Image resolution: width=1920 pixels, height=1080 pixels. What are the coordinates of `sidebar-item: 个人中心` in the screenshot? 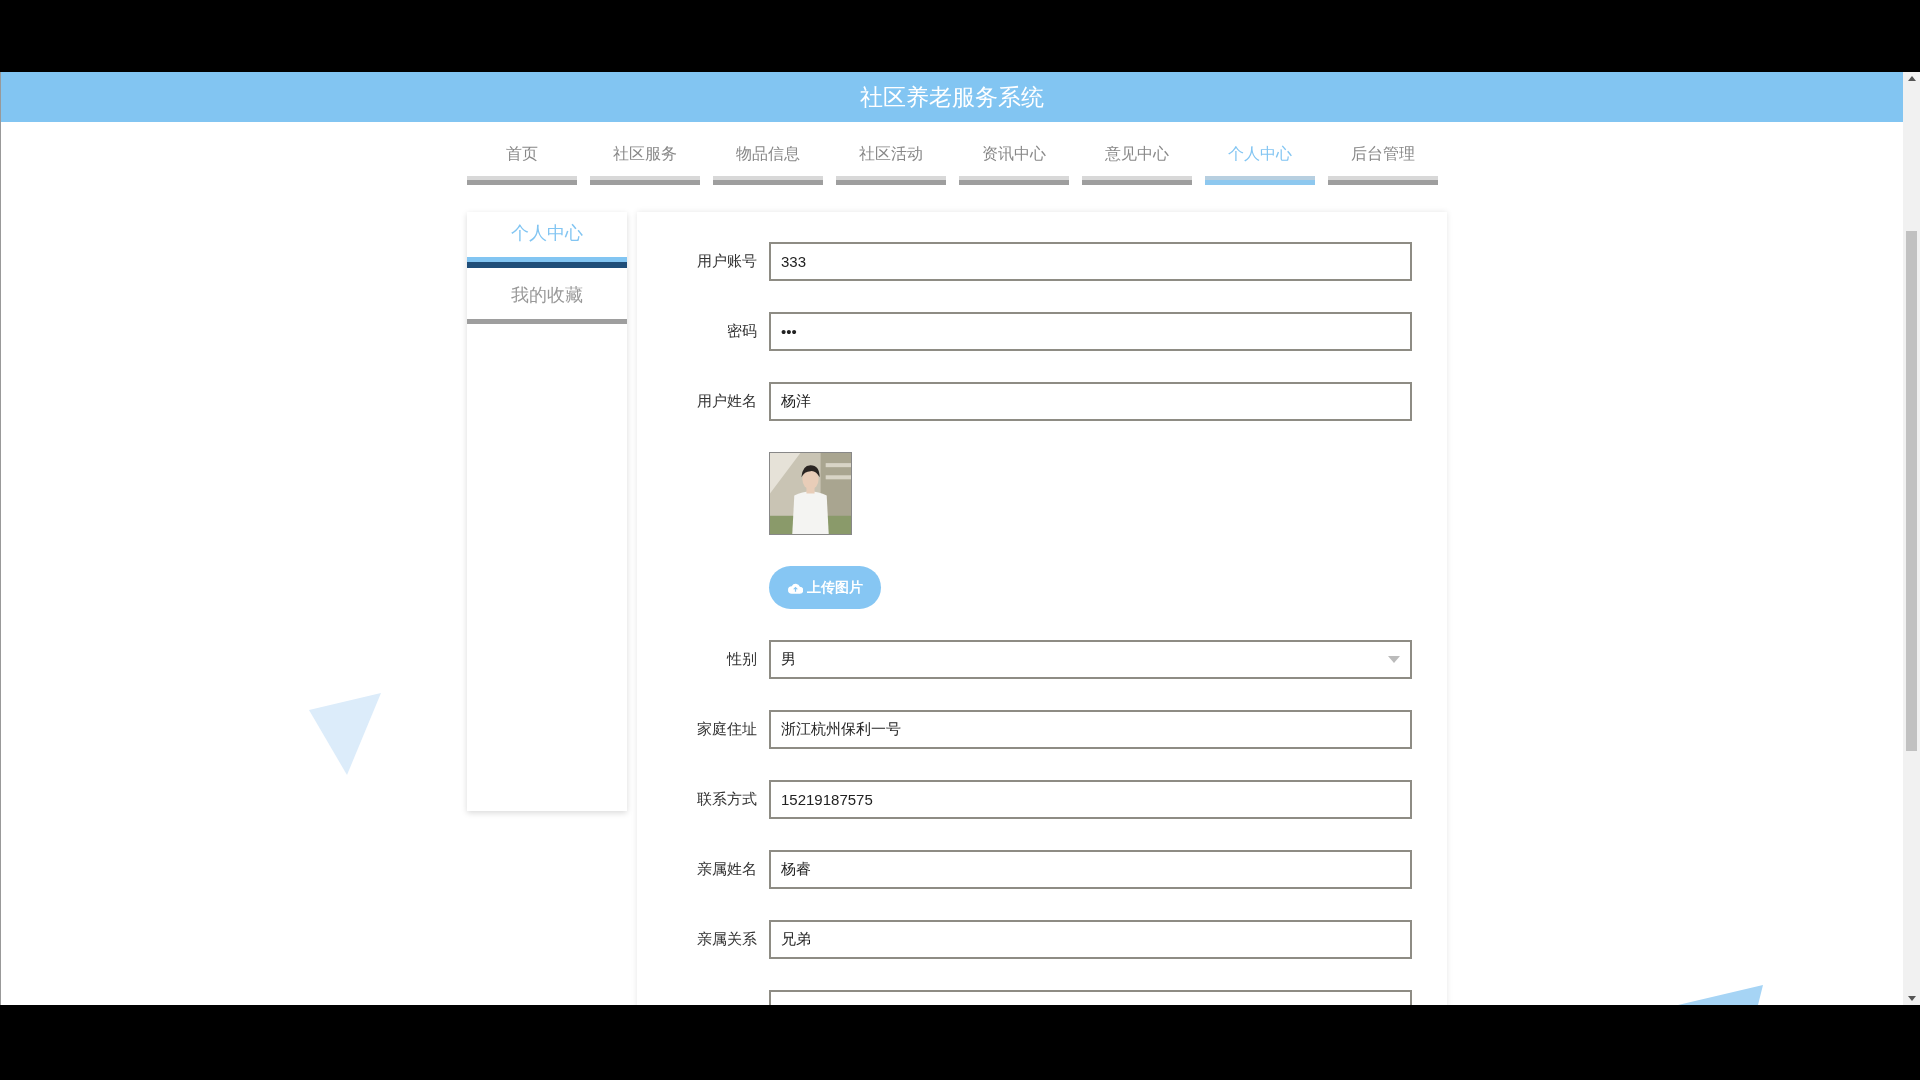 It's located at (547, 240).